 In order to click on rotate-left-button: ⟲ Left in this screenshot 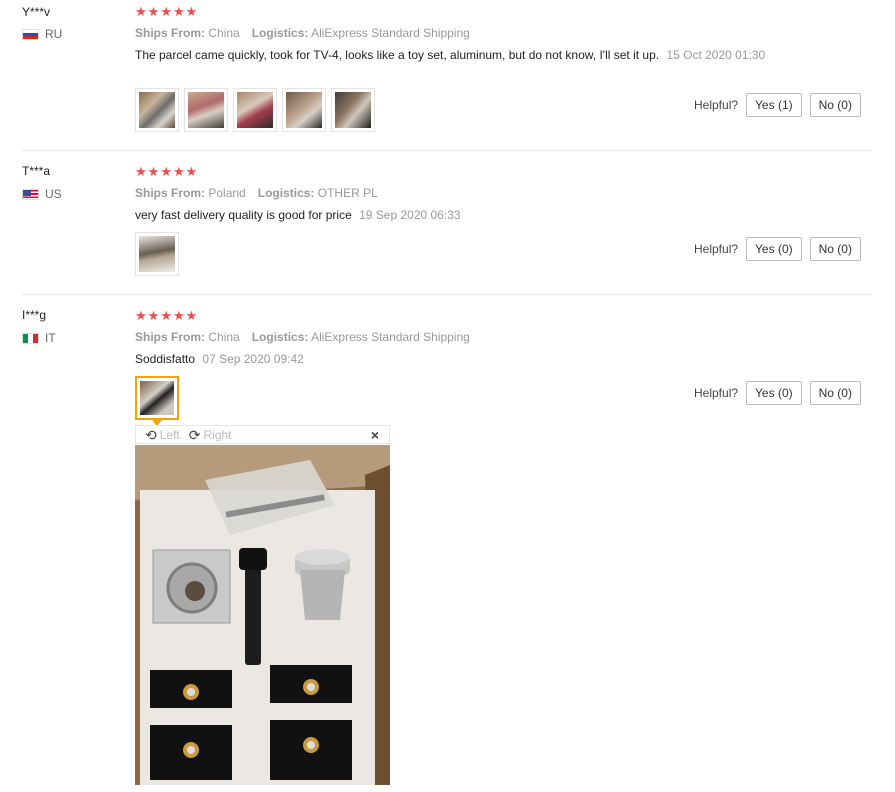, I will do `click(162, 435)`.